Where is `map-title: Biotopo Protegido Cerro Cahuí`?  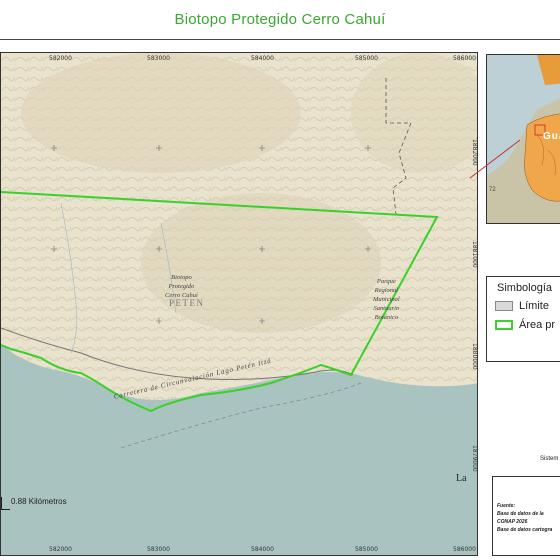
map-title: Biotopo Protegido Cerro Cahuí is located at coordinates (280, 19).